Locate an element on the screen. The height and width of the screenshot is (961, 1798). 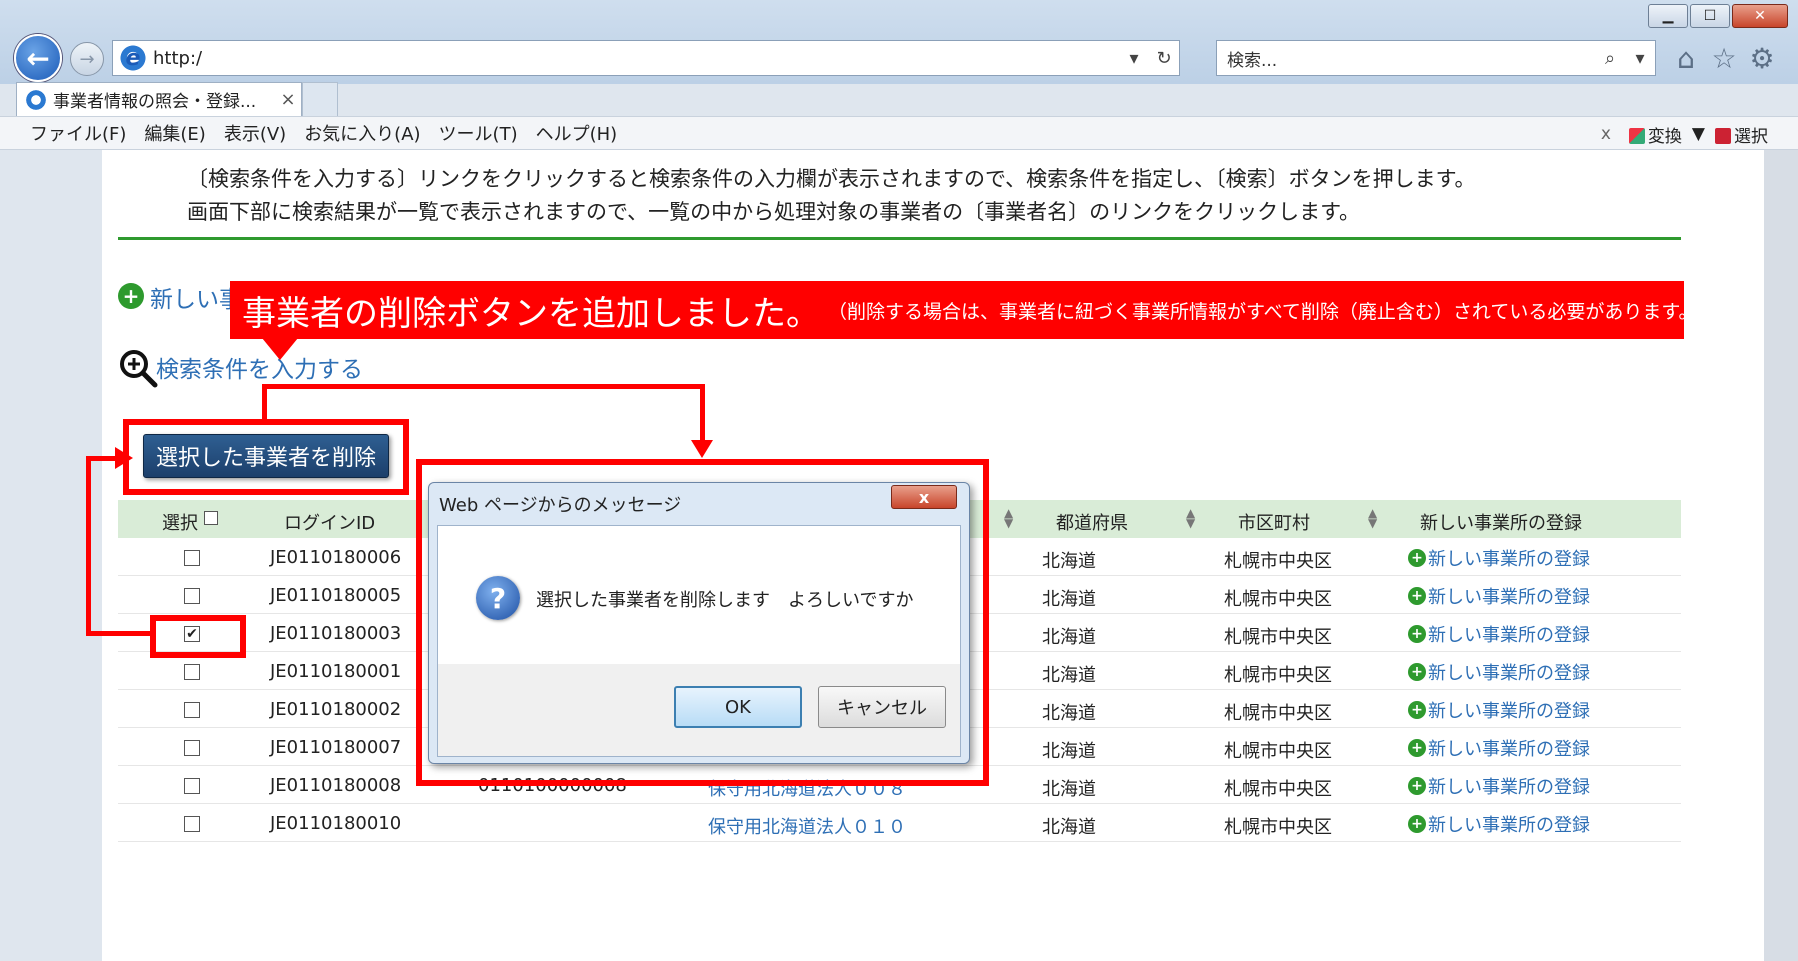
home-icon: ⌂ is located at coordinates (1686, 58).